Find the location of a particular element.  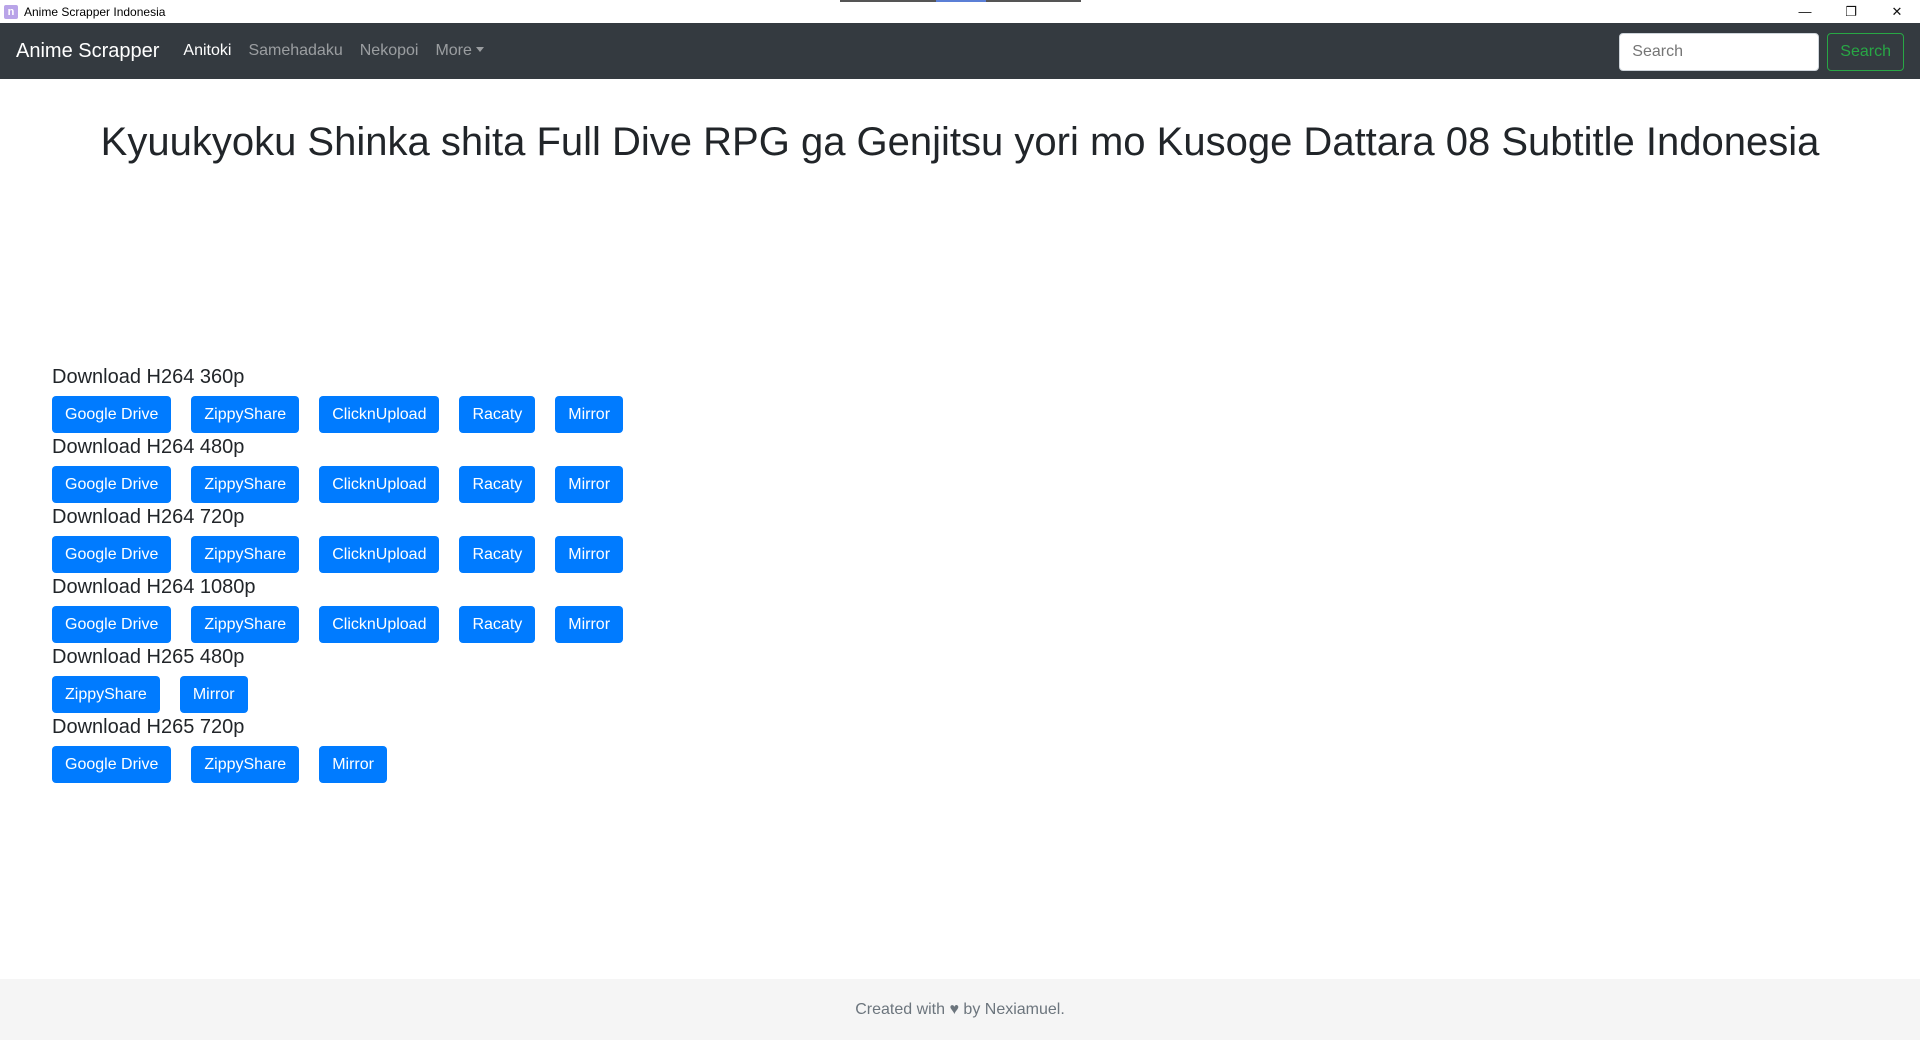

nav-dropdown-more: More is located at coordinates (459, 51).